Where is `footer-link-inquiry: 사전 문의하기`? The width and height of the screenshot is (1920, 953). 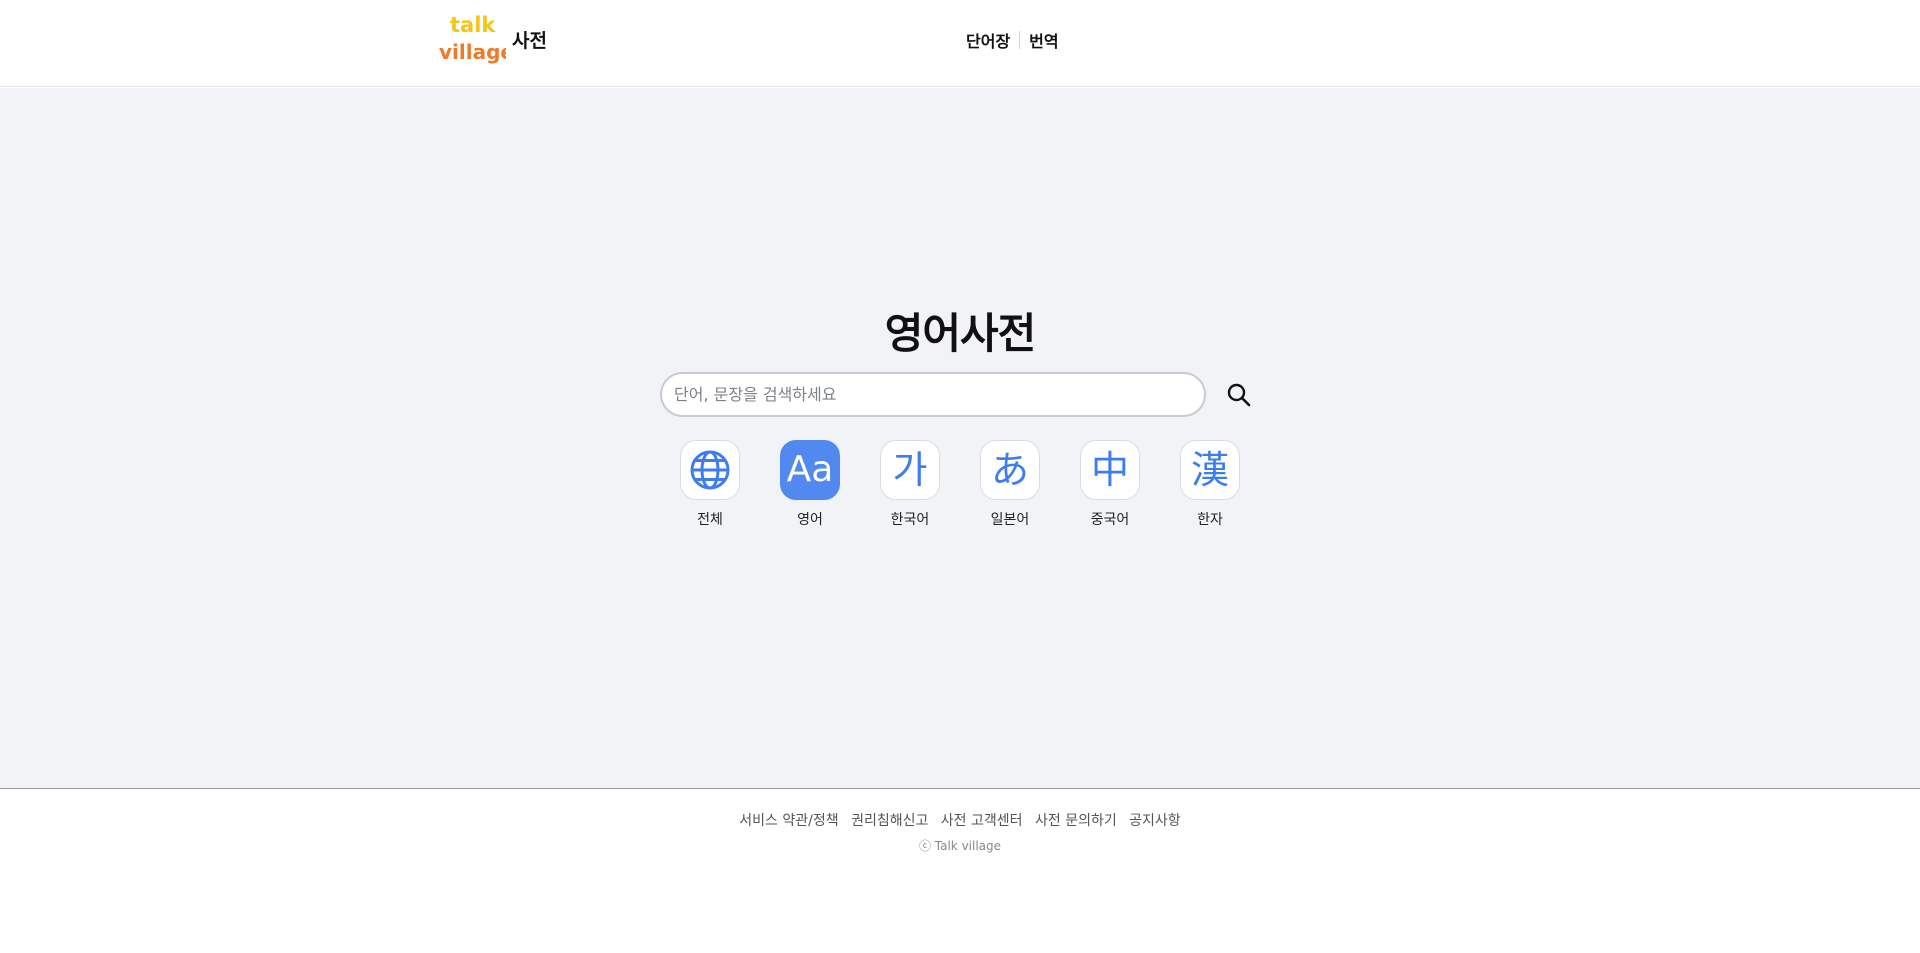
footer-link-inquiry: 사전 문의하기 is located at coordinates (1076, 821).